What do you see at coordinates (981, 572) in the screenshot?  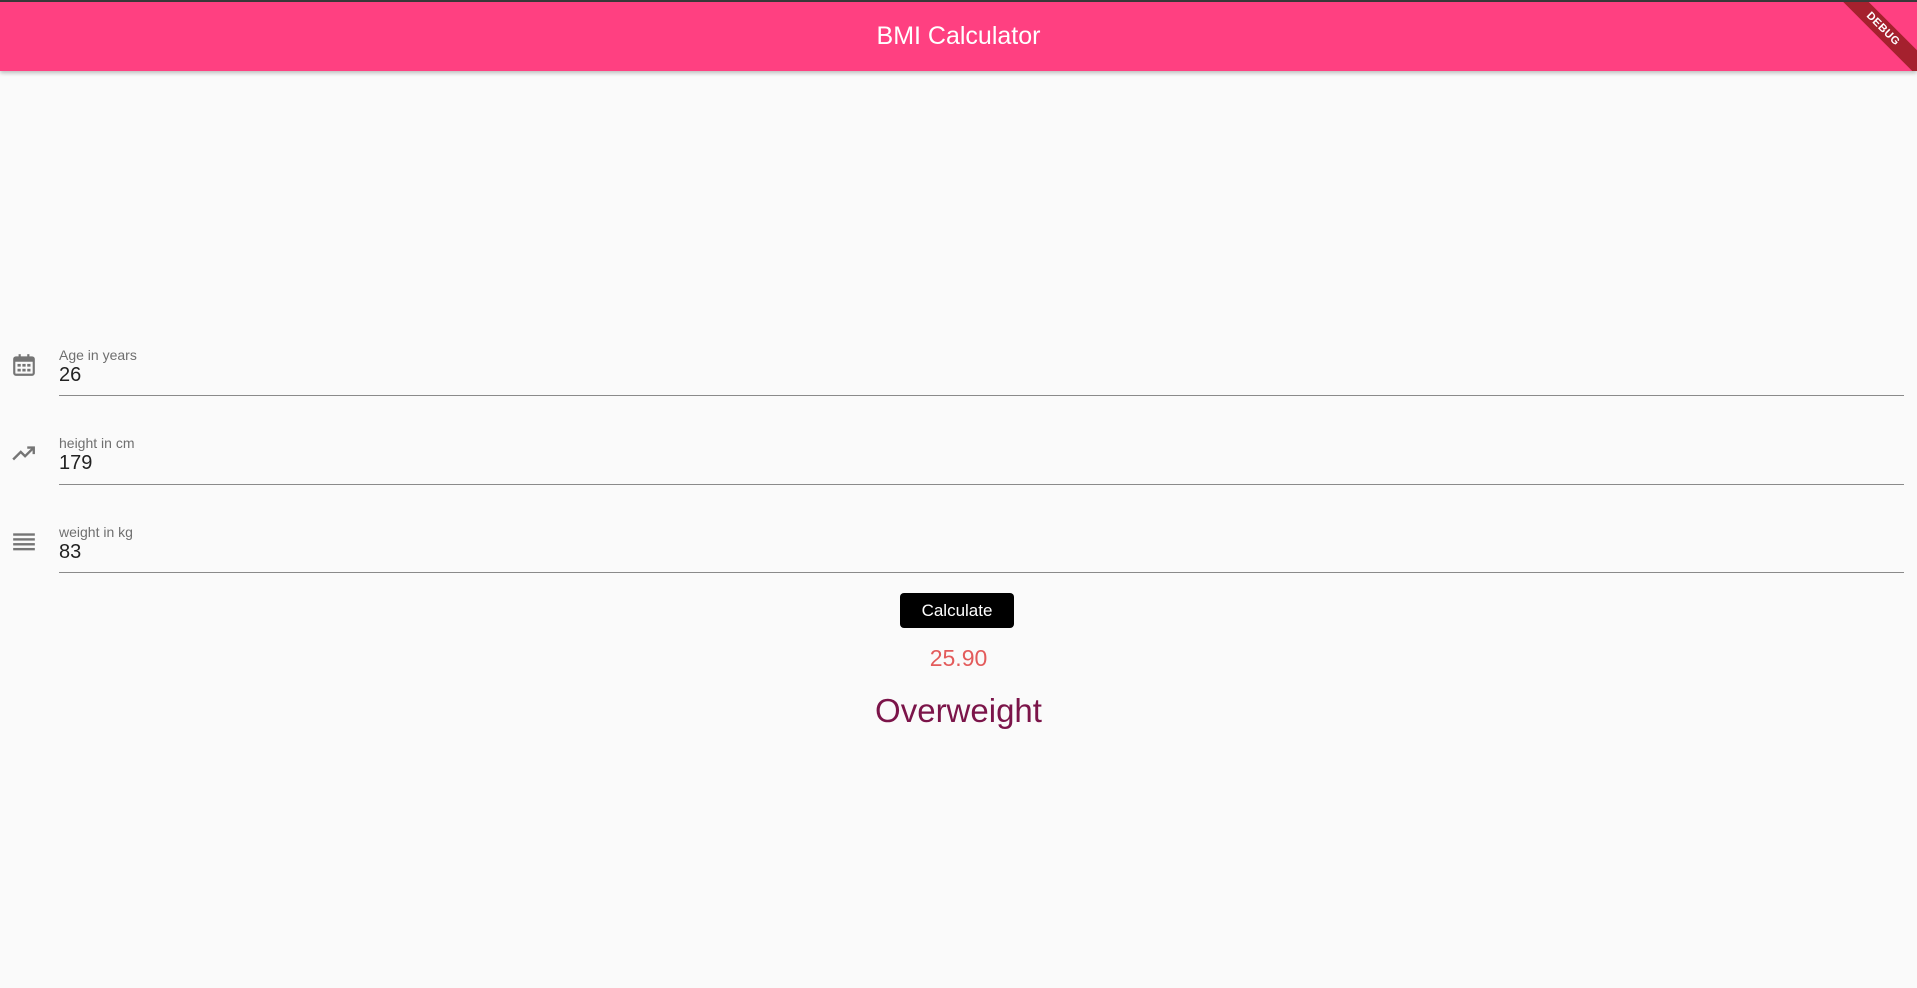 I see `weight-underline` at bounding box center [981, 572].